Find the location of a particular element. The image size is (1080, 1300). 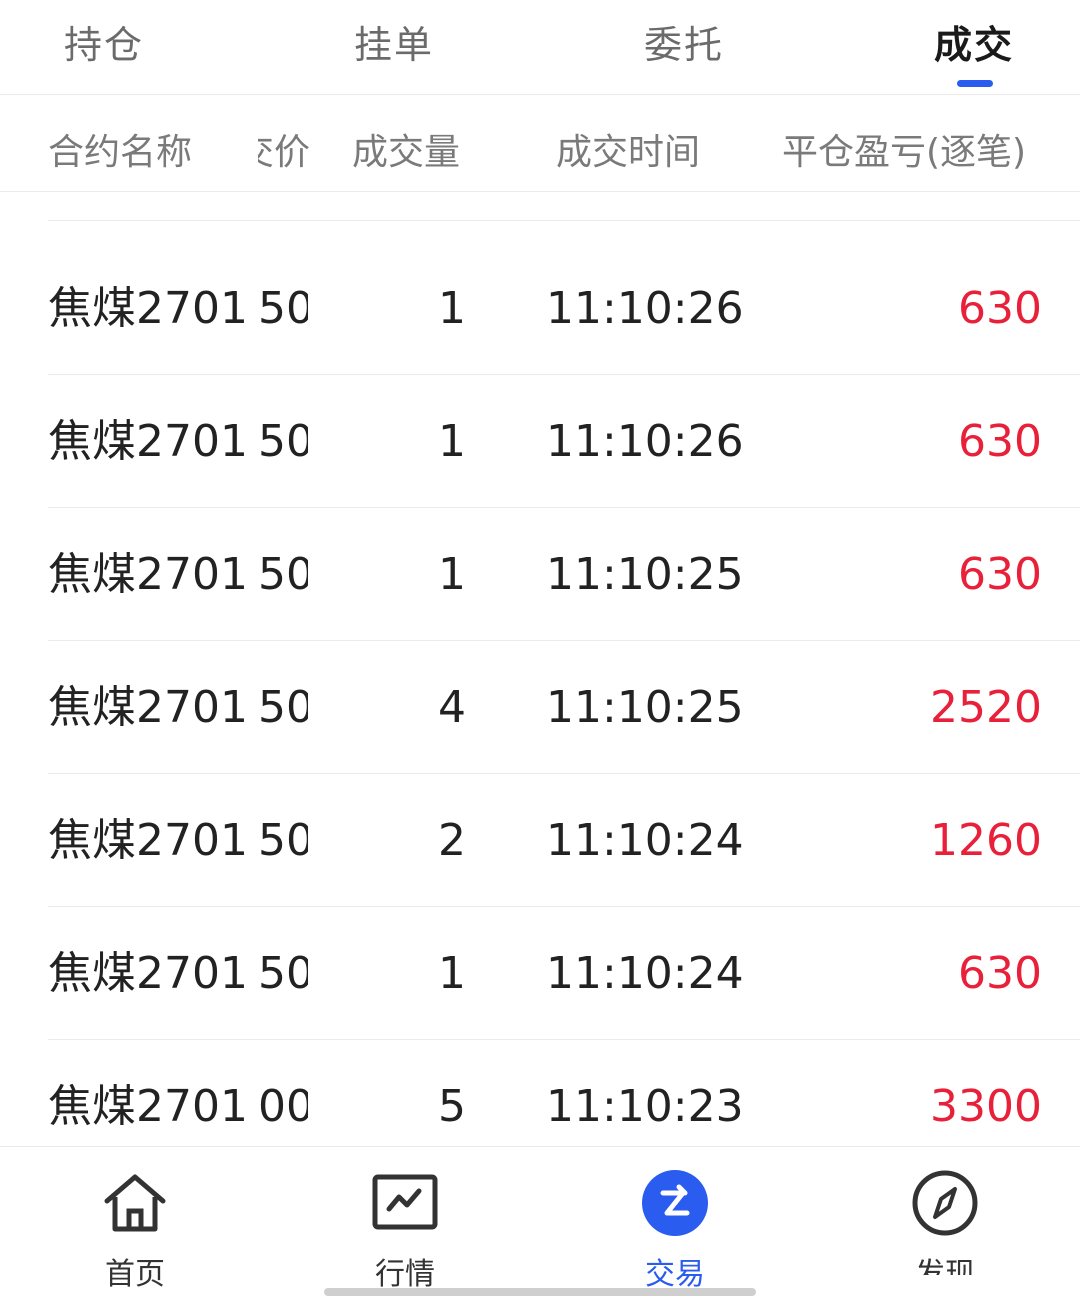

compass-icon is located at coordinates (945, 1203).